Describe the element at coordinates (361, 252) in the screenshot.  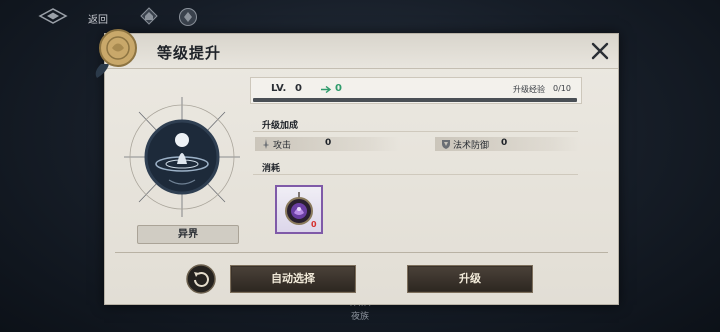
I see `footer-divider` at that location.